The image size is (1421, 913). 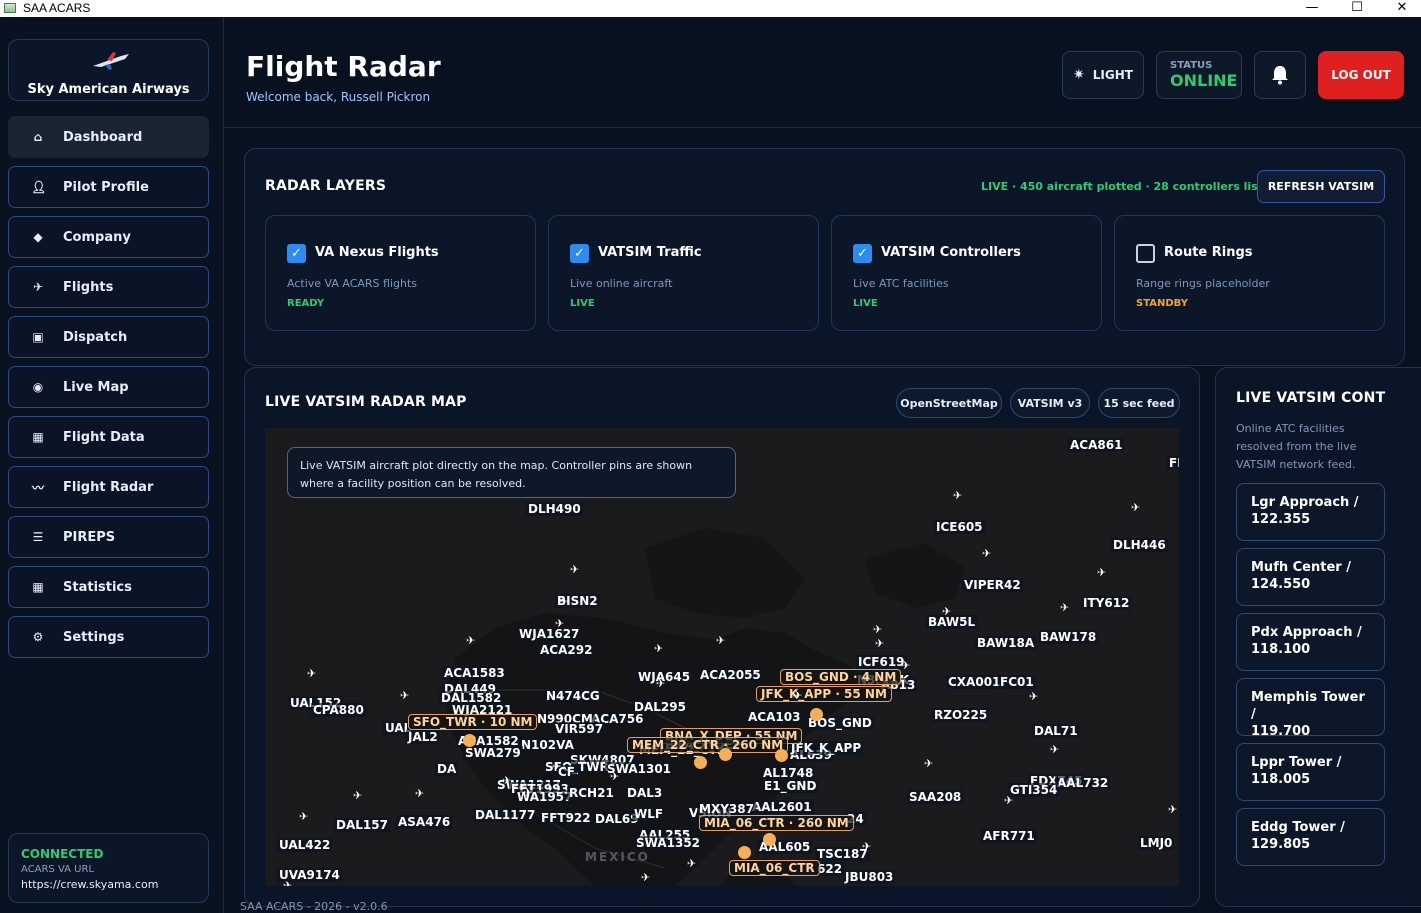 I want to click on sidebar-item-flight-data: ▦ Flight Data, so click(x=108, y=437).